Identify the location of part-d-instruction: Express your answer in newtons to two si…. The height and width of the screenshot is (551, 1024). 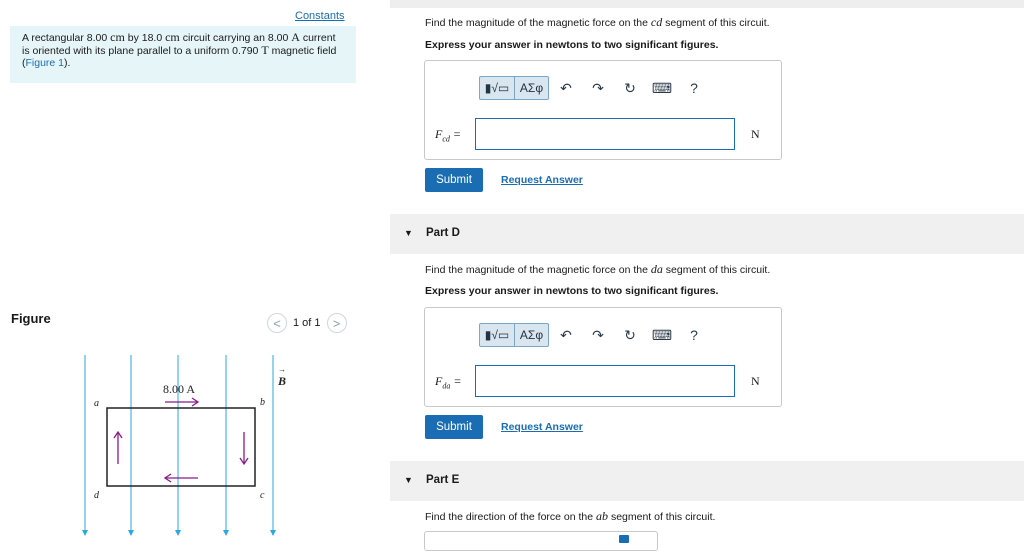
(572, 291).